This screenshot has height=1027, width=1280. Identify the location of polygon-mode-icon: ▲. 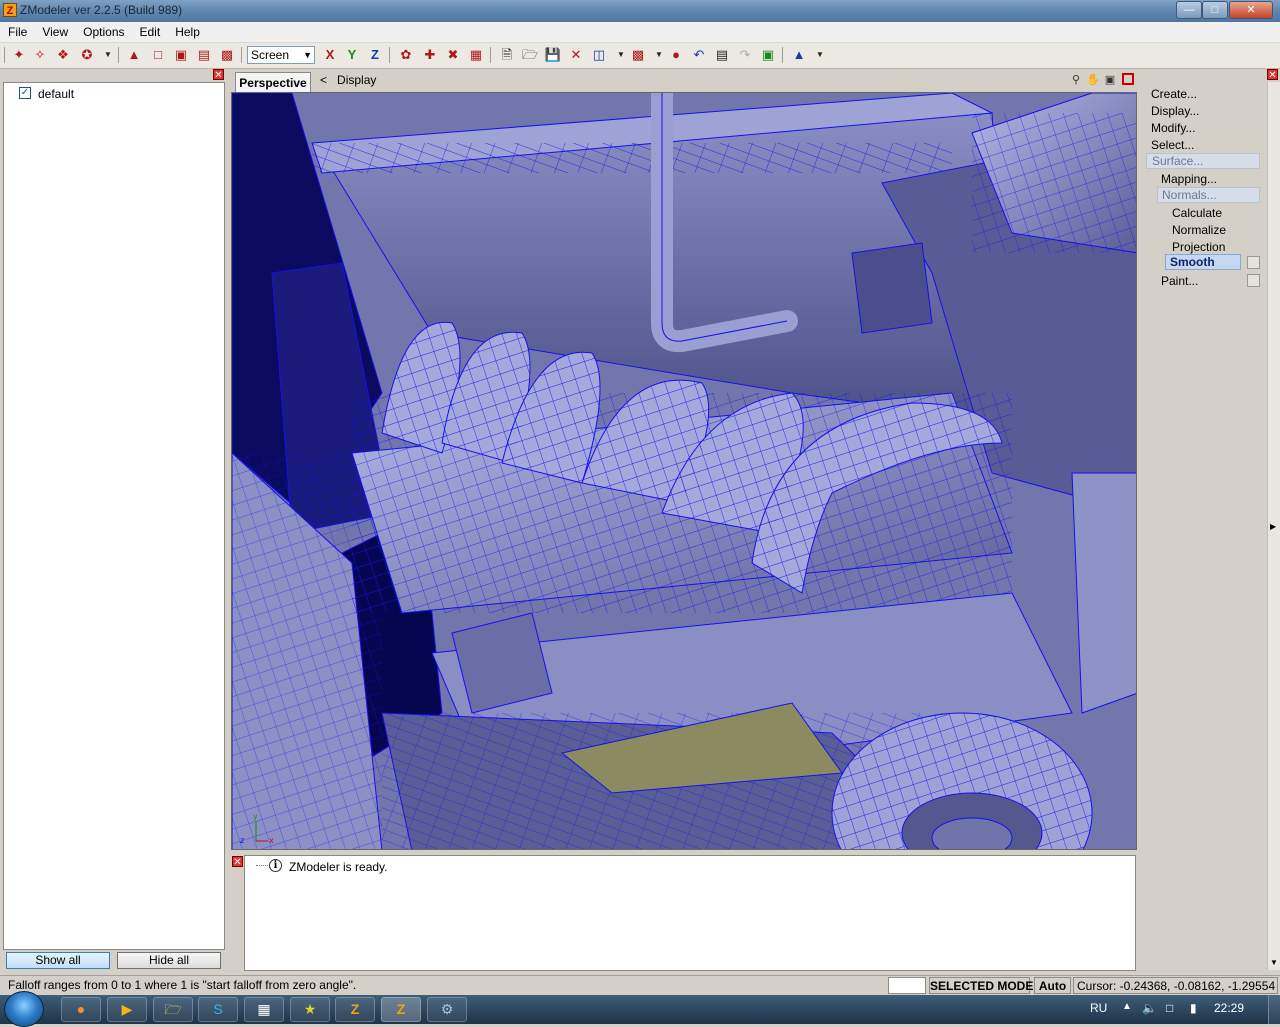
(134, 55).